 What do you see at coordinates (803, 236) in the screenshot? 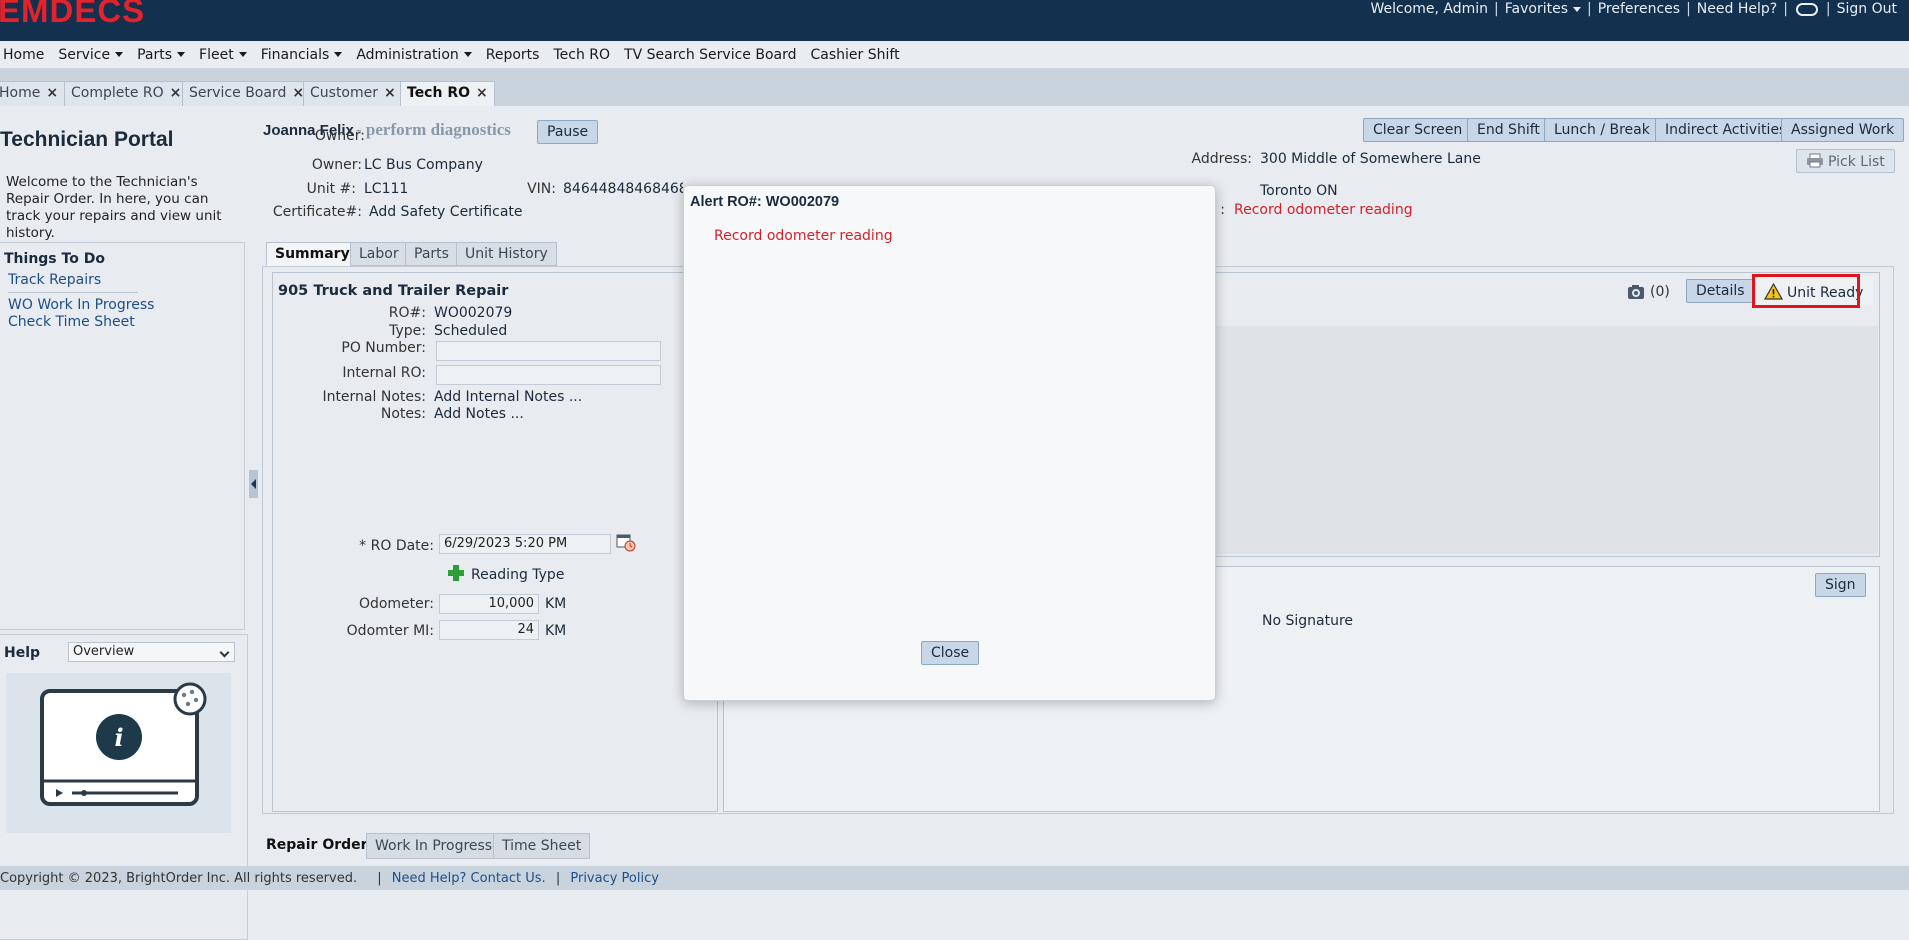
I see `dialog-message: Record odometer reading` at bounding box center [803, 236].